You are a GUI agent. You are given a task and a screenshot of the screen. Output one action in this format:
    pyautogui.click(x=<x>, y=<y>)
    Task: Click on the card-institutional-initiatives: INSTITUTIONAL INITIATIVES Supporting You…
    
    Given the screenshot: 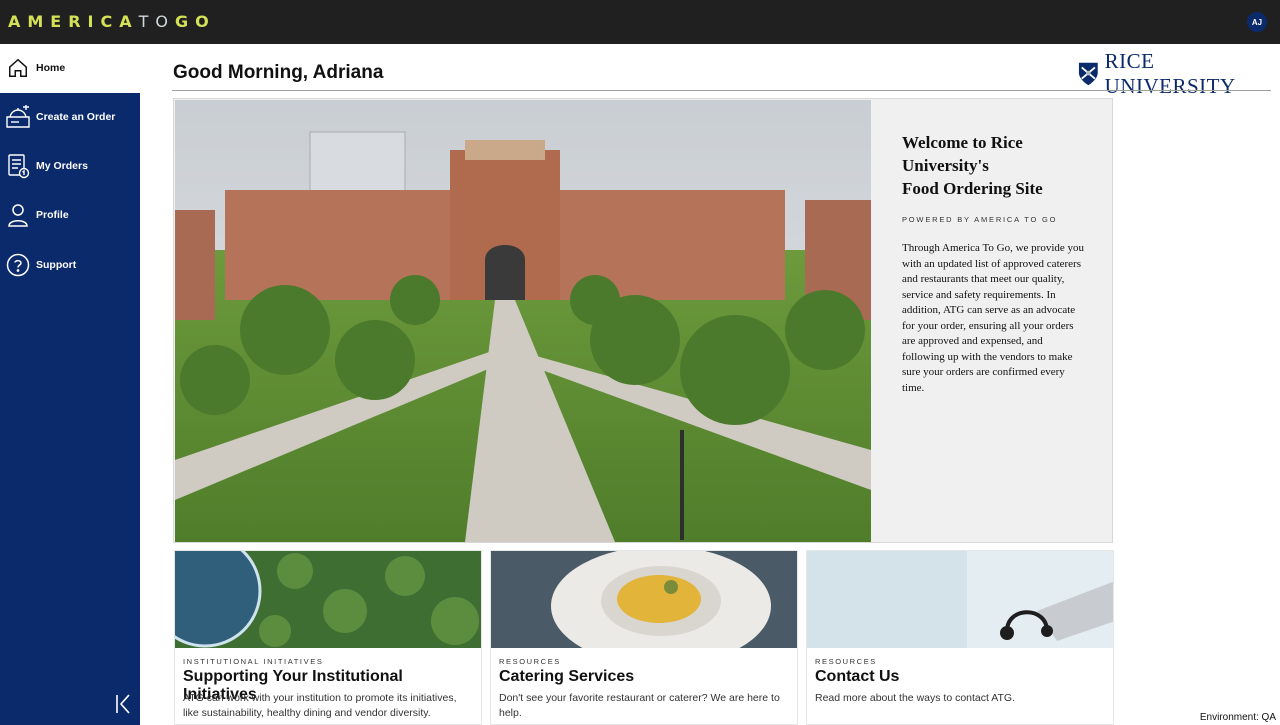 What is the action you would take?
    pyautogui.click(x=328, y=637)
    